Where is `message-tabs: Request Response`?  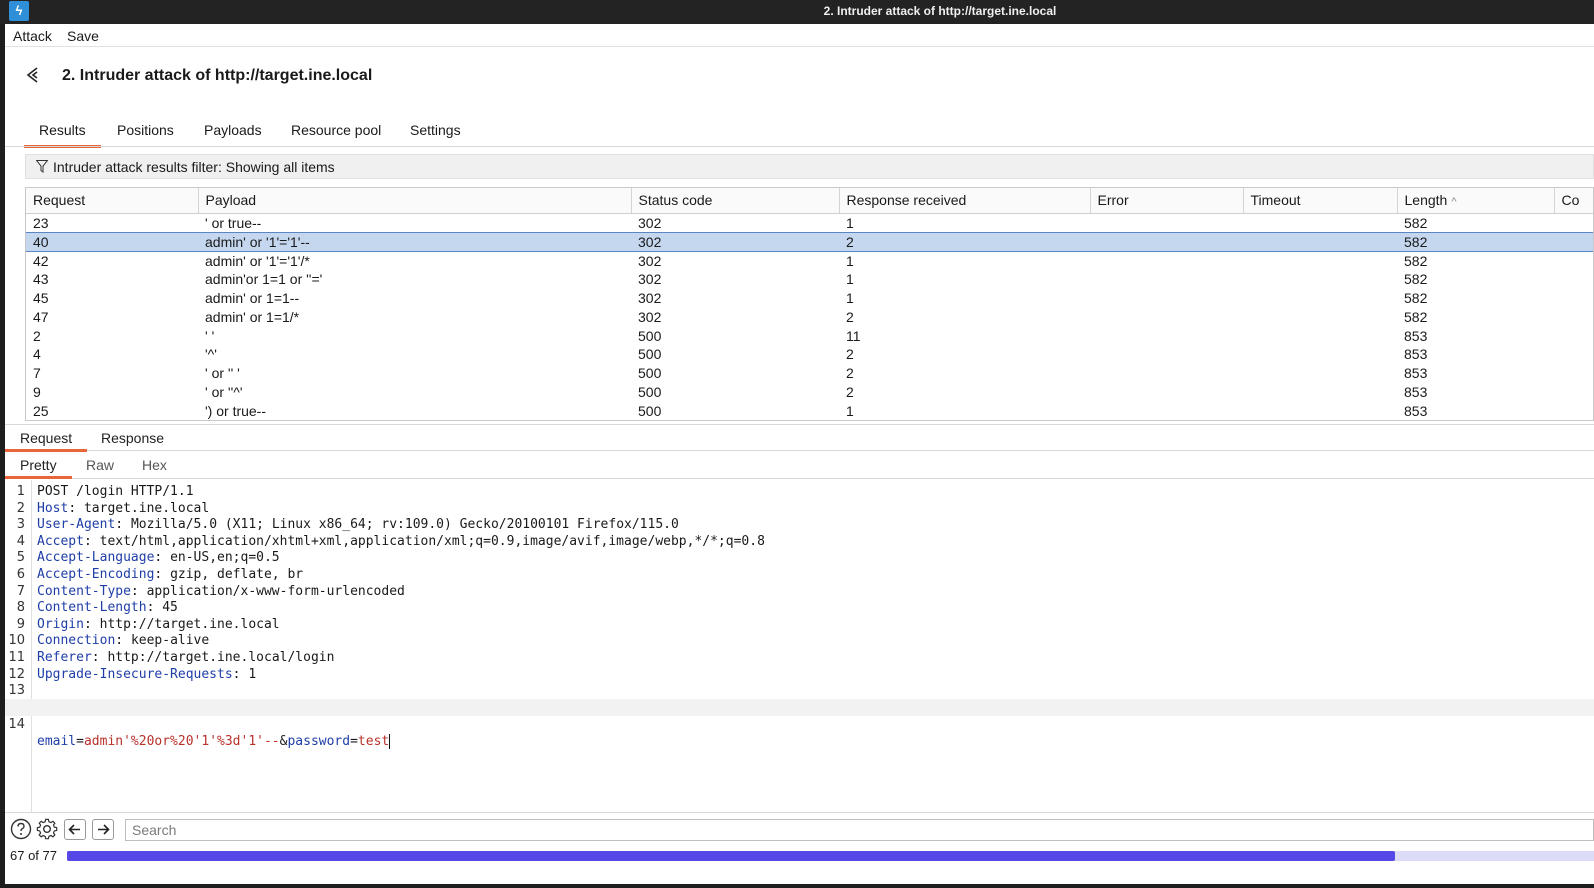 message-tabs: Request Response is located at coordinates (799, 438).